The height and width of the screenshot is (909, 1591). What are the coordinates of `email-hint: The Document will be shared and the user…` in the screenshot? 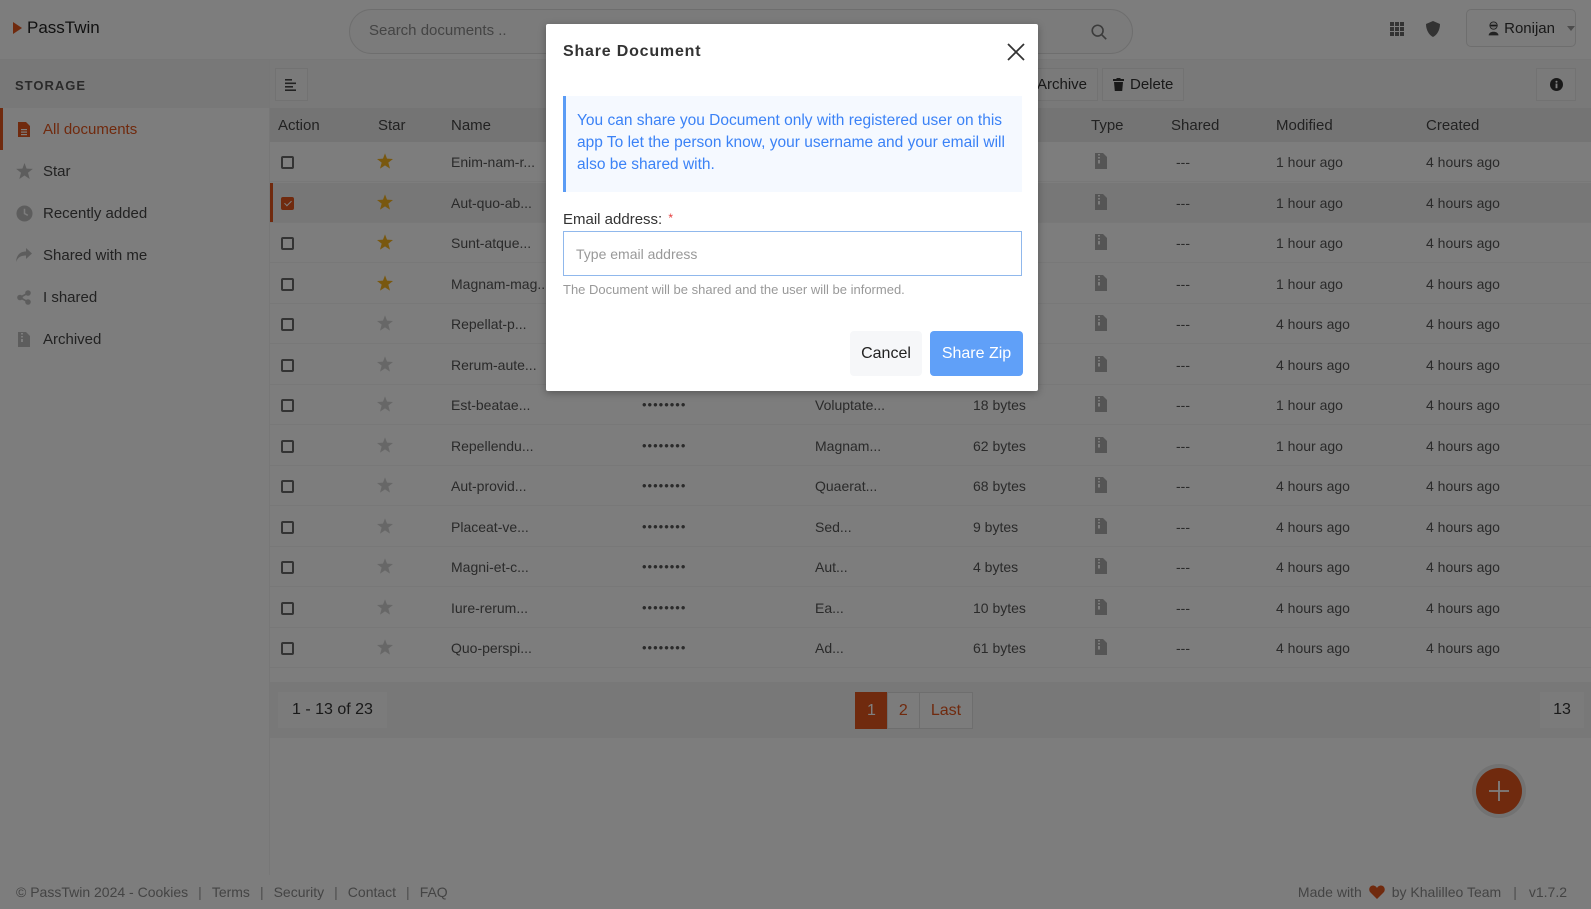 It's located at (734, 289).